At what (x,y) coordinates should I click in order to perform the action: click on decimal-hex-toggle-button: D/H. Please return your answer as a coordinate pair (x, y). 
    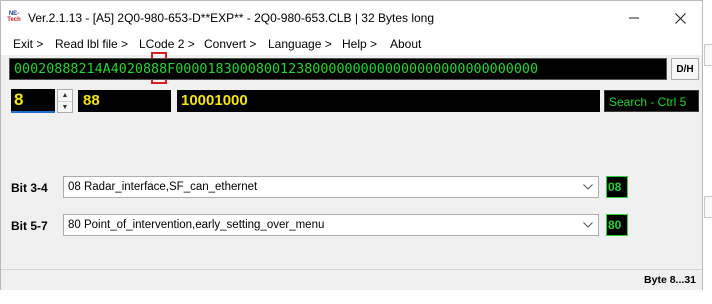
    Looking at the image, I should click on (685, 69).